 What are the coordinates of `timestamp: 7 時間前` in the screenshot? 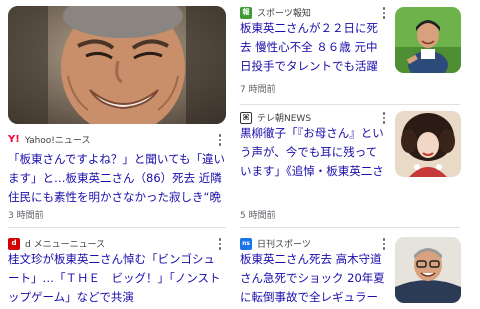 It's located at (258, 90).